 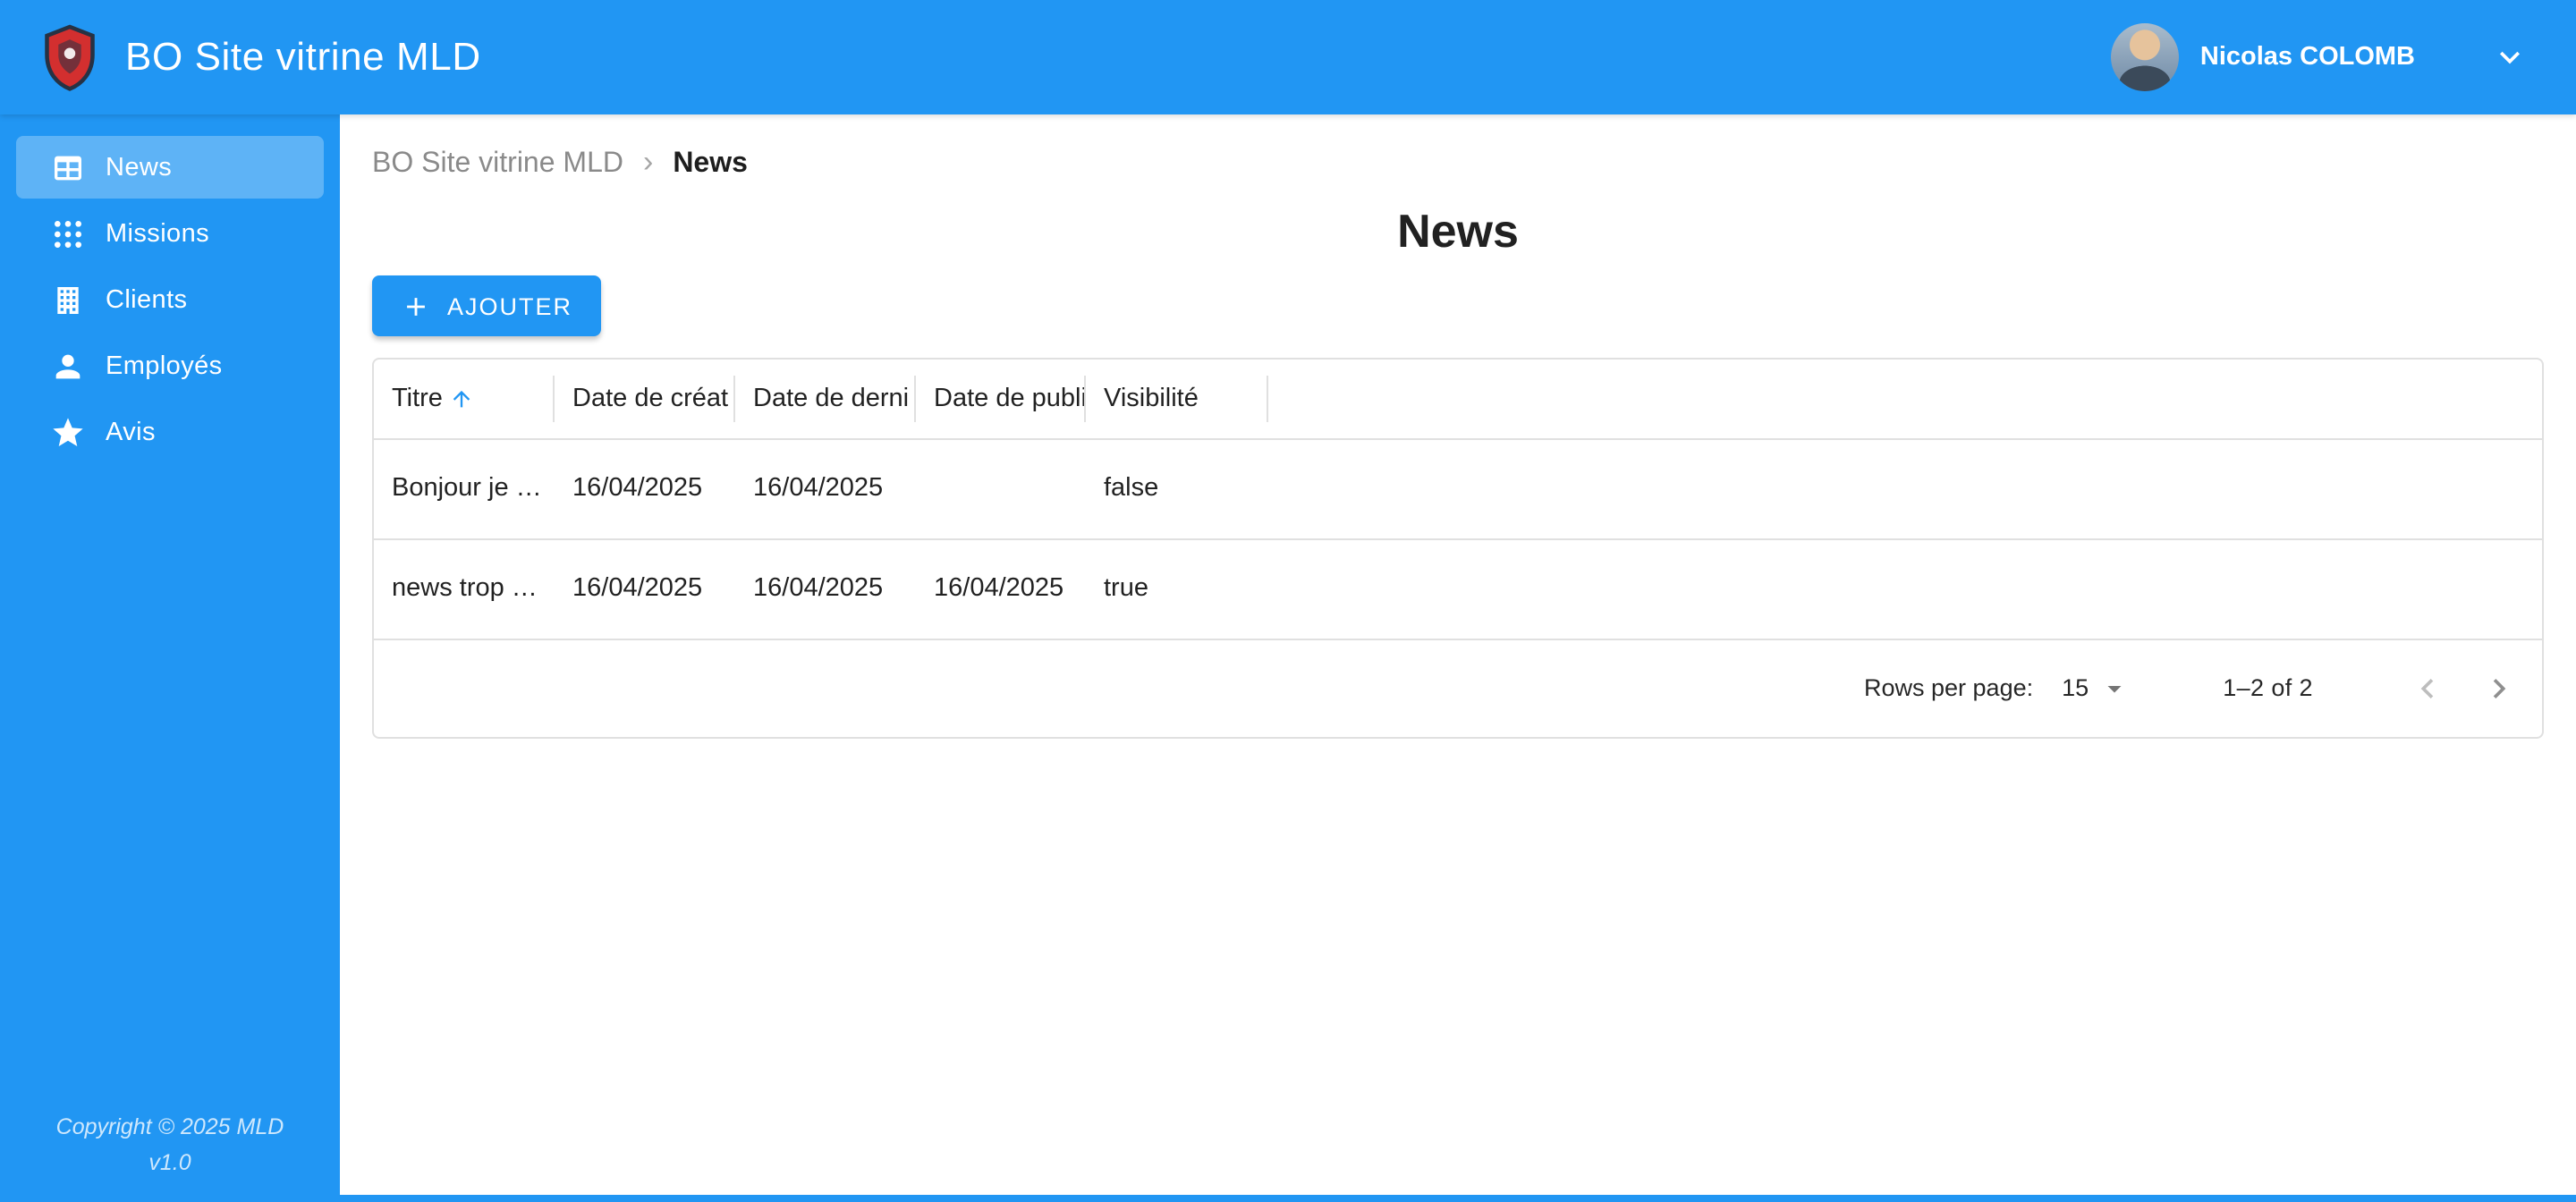 I want to click on app-bar: BO Site vitrine MLD Nicolas COLOMB, so click(x=1288, y=57).